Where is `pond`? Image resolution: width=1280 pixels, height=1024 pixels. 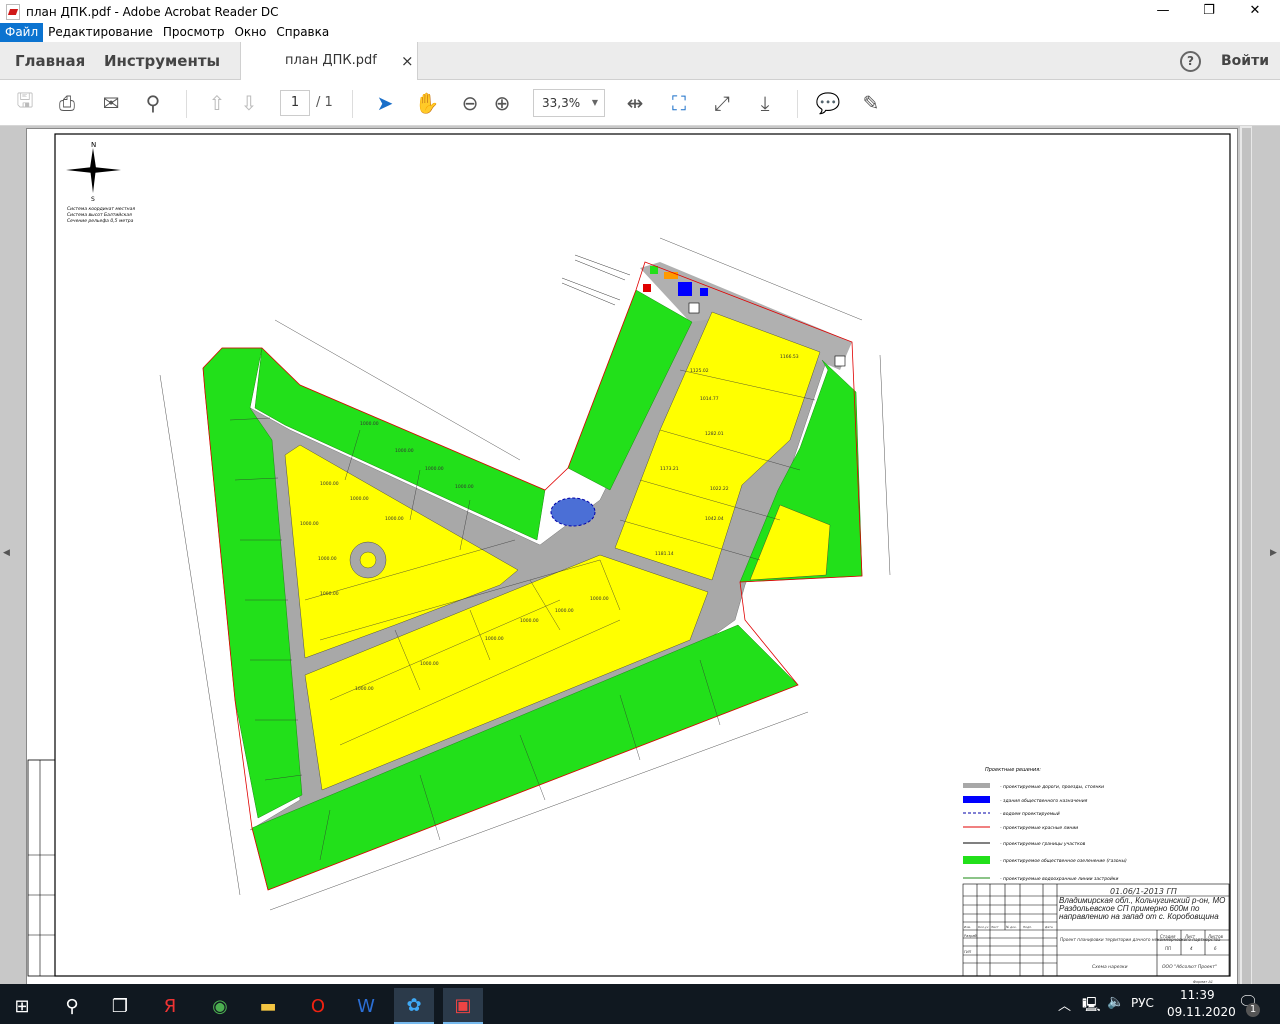
pond is located at coordinates (573, 512).